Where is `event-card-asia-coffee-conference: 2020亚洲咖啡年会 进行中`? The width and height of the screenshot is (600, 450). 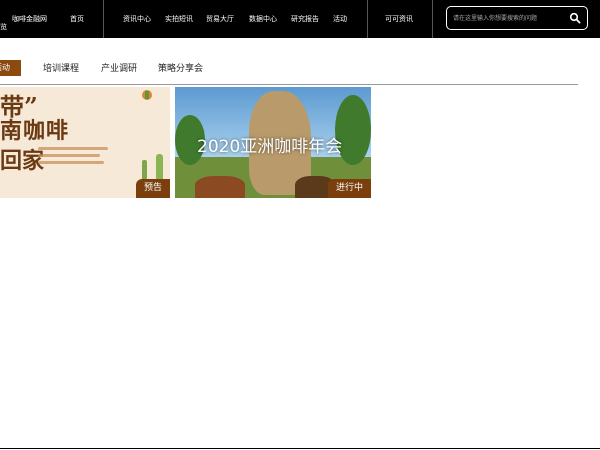 event-card-asia-coffee-conference: 2020亚洲咖啡年会 进行中 is located at coordinates (273, 142).